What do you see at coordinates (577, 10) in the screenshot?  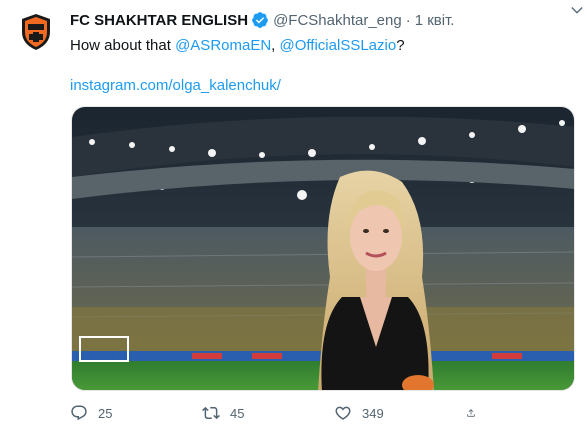 I see `caret-down-icon` at bounding box center [577, 10].